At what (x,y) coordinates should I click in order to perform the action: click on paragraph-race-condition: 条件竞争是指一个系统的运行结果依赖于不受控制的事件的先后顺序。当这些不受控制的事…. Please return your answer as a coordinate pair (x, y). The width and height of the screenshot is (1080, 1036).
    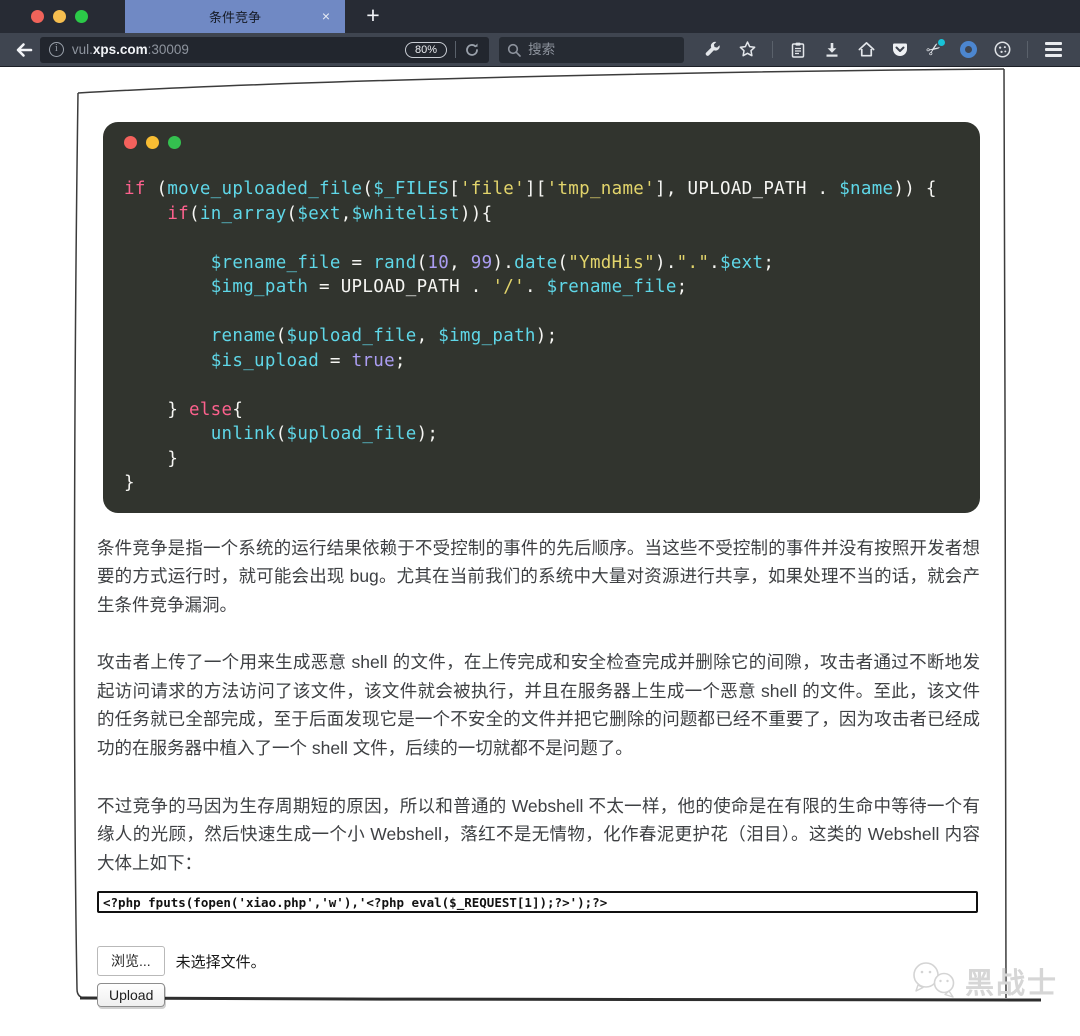
    Looking at the image, I should click on (538, 576).